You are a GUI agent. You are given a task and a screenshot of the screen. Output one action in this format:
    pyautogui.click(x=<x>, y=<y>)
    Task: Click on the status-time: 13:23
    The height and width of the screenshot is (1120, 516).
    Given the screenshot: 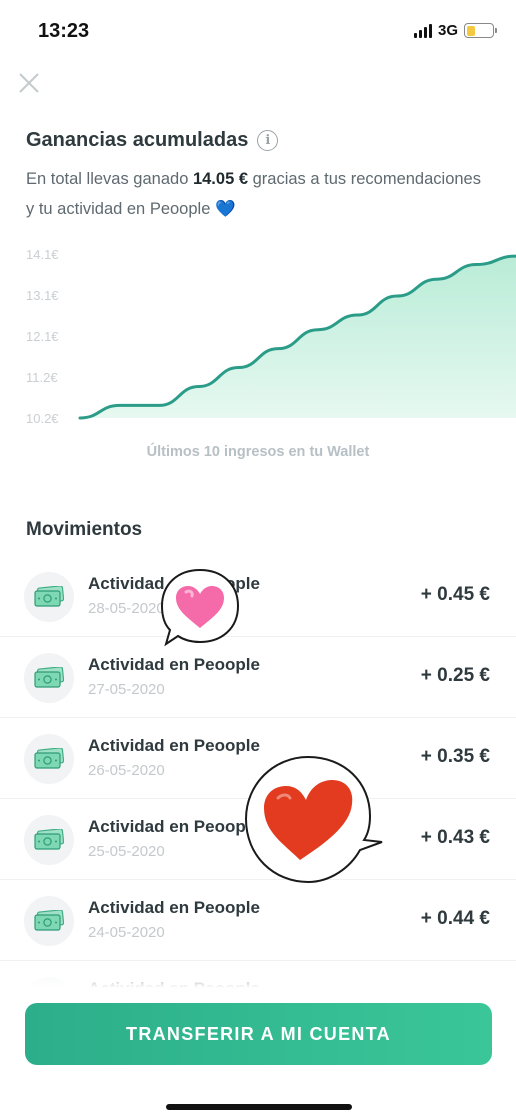 What is the action you would take?
    pyautogui.click(x=64, y=31)
    